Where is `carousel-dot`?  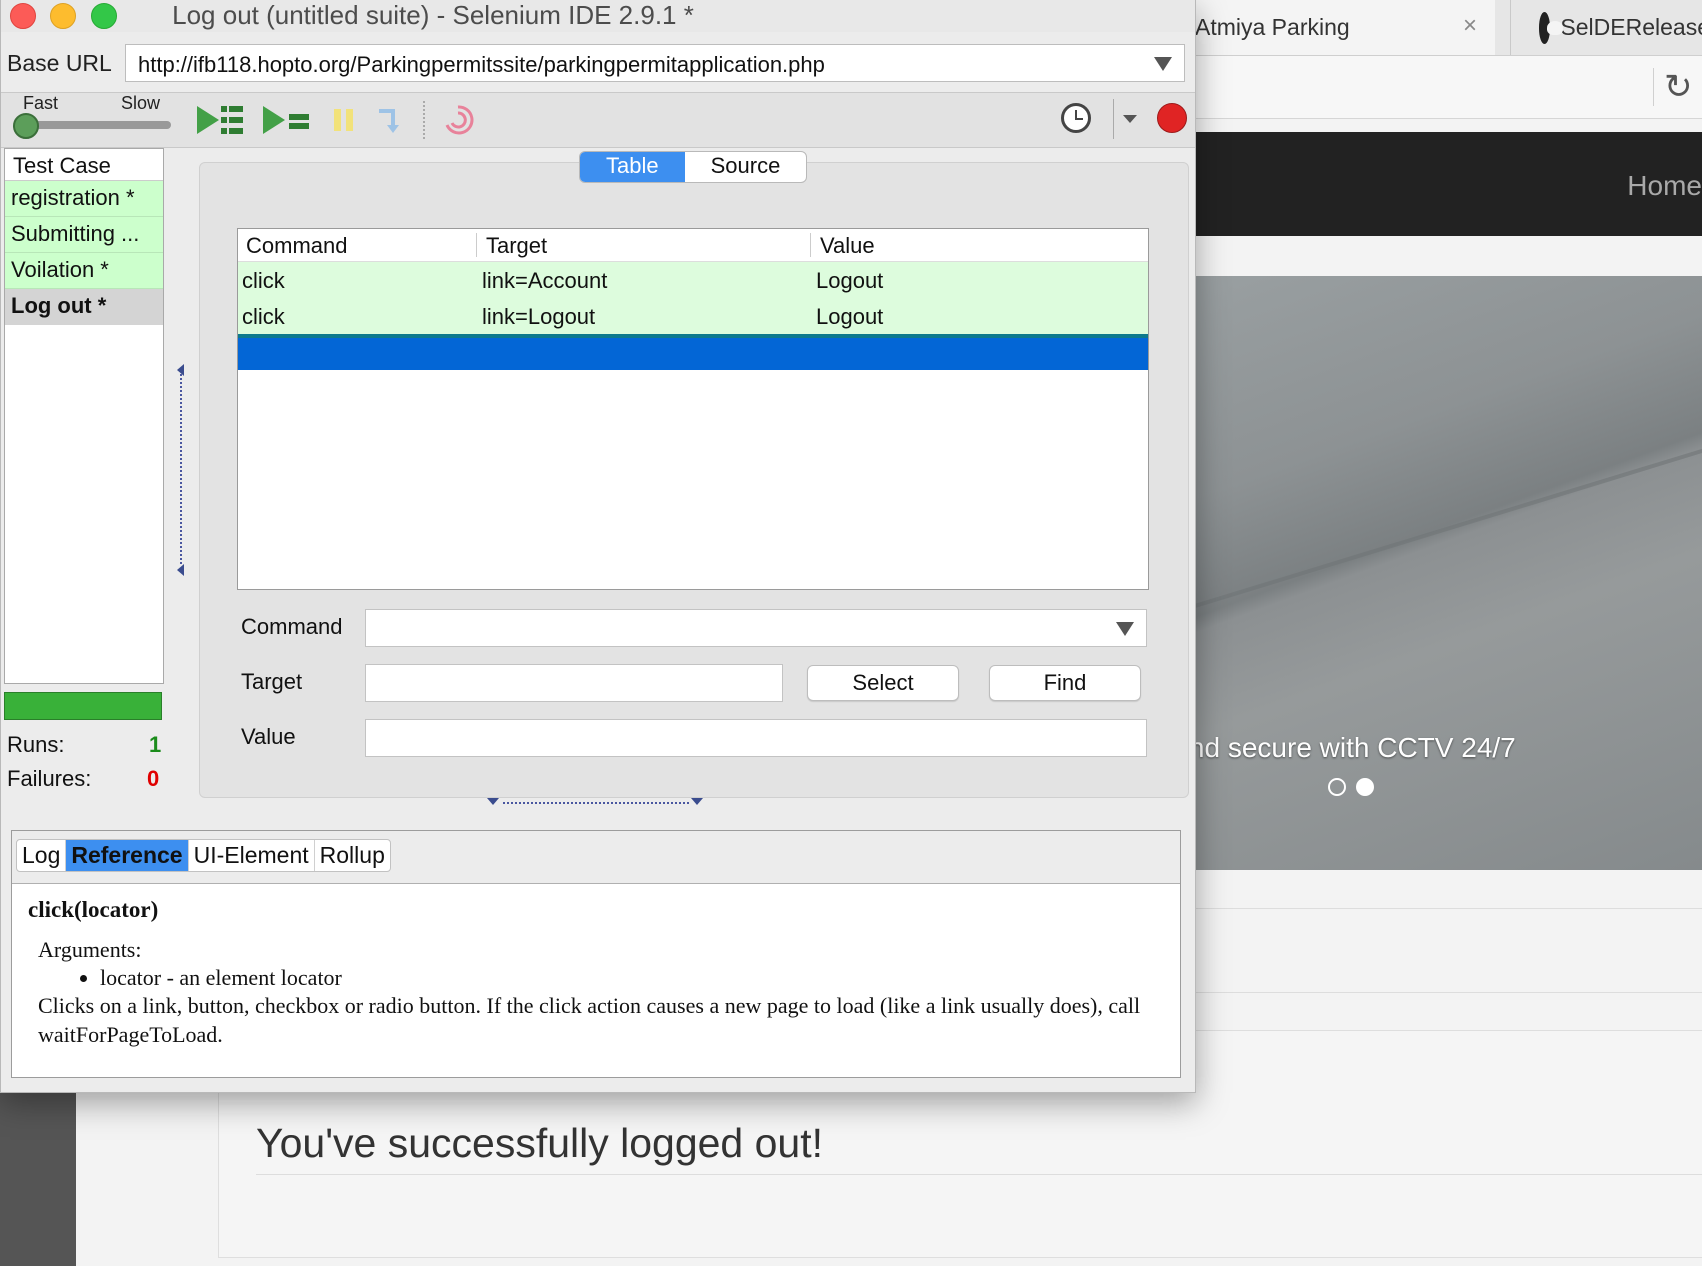 carousel-dot is located at coordinates (1337, 787).